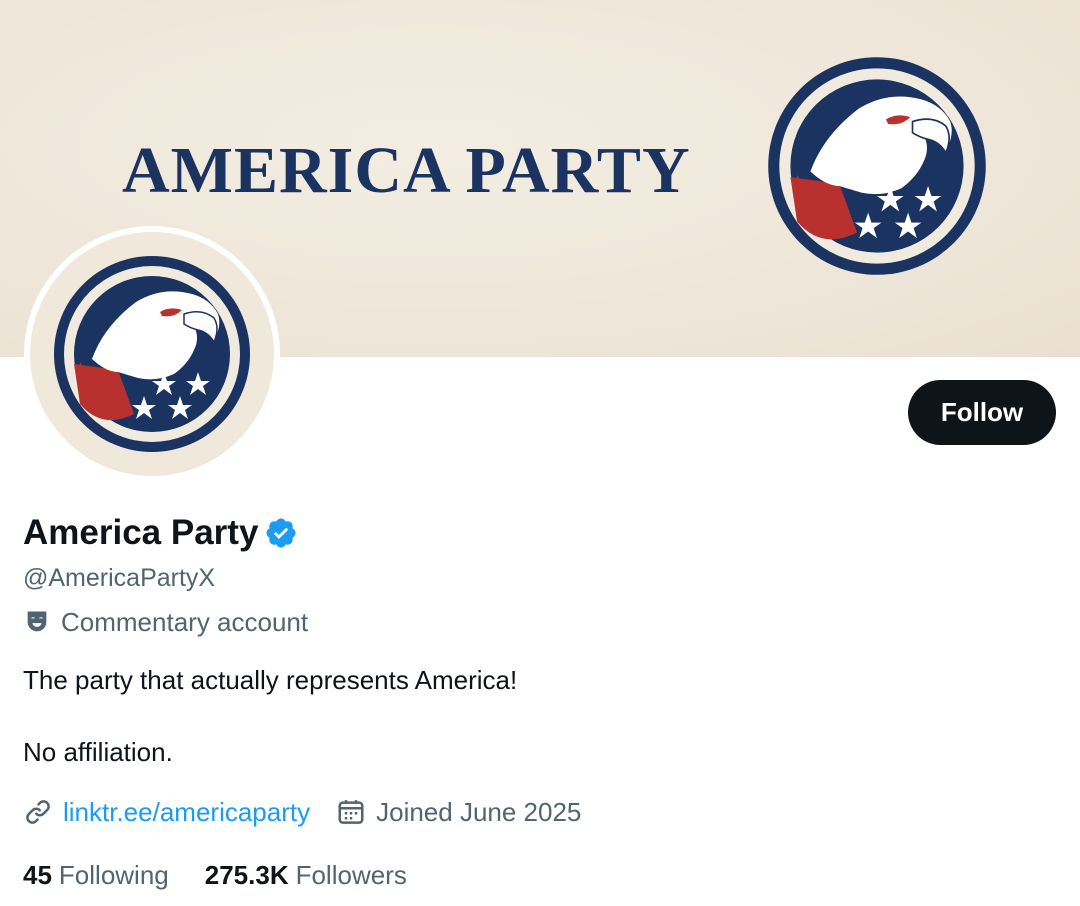 The image size is (1080, 906). What do you see at coordinates (141, 532) in the screenshot?
I see `display-name: America Party` at bounding box center [141, 532].